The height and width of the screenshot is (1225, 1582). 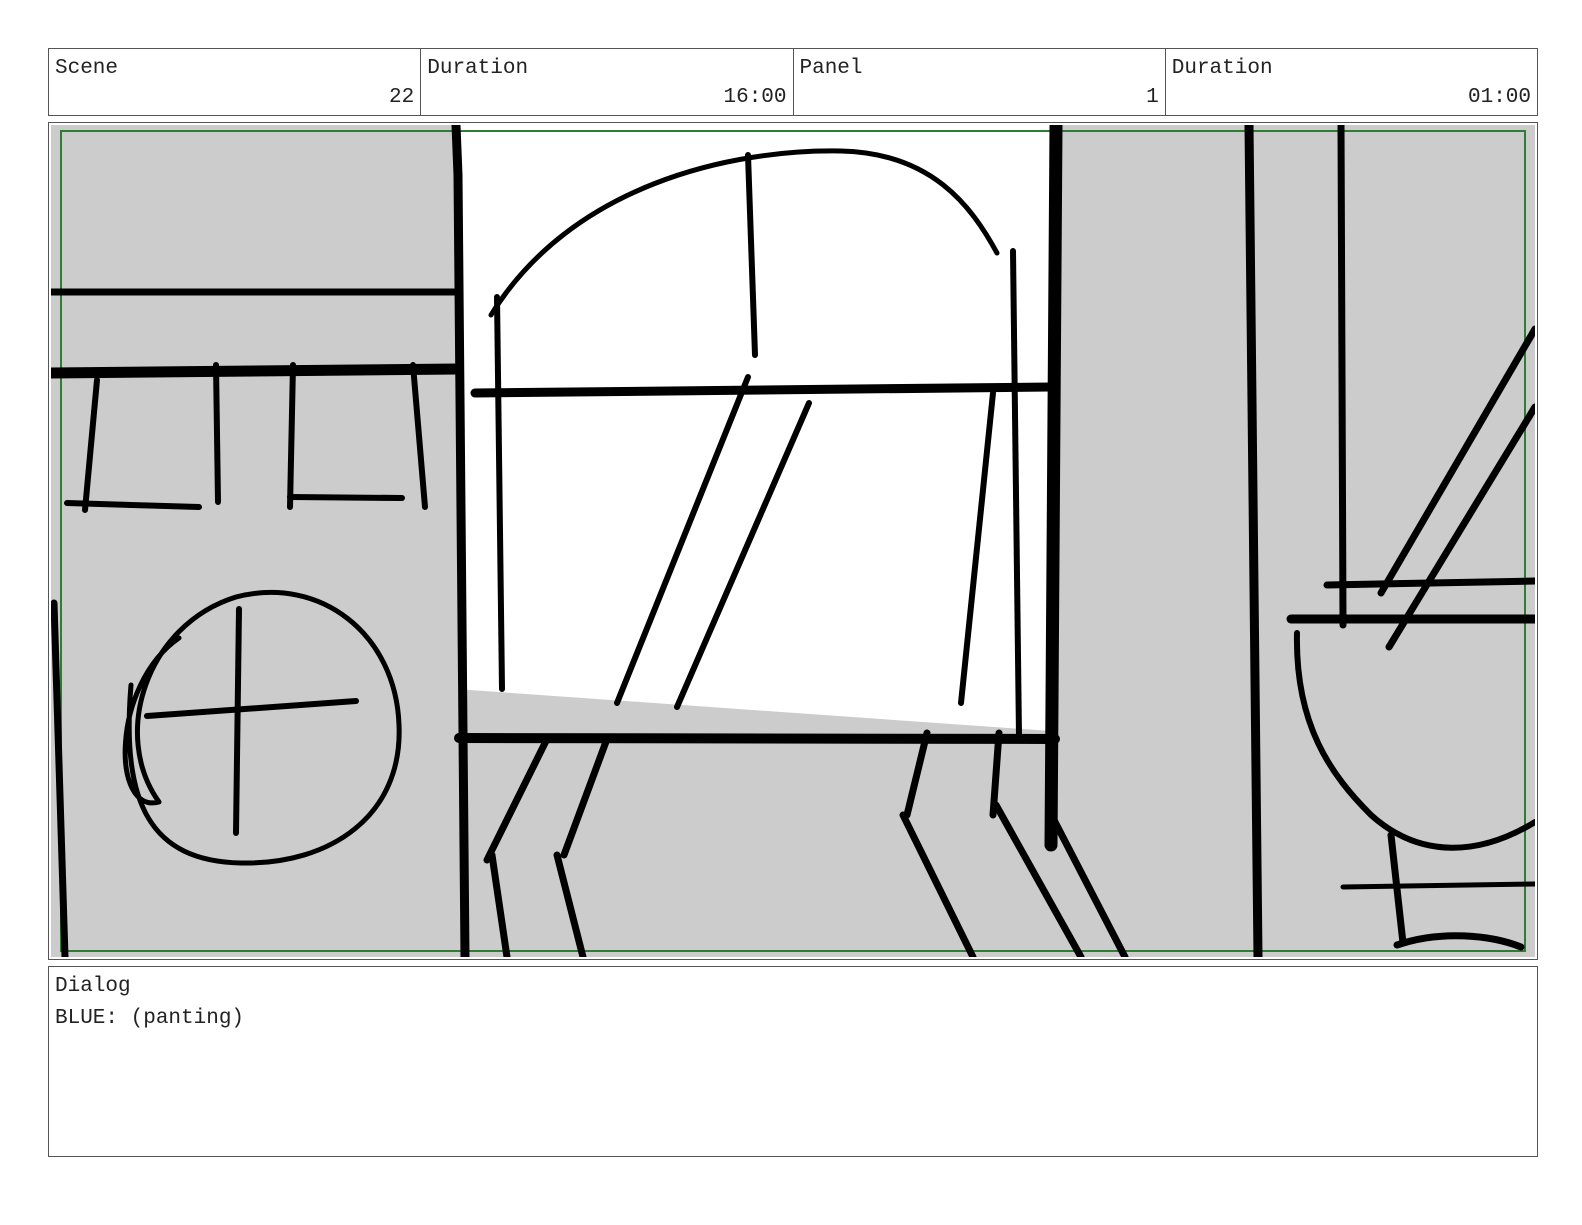 I want to click on dialog-text: BLUE: (panting), so click(x=150, y=1018).